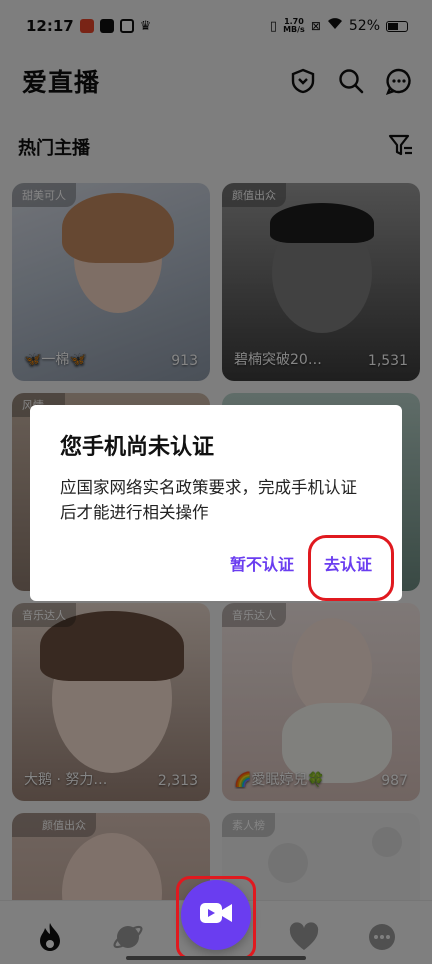  Describe the element at coordinates (216, 918) in the screenshot. I see `highlight-ring-go-live` at that location.